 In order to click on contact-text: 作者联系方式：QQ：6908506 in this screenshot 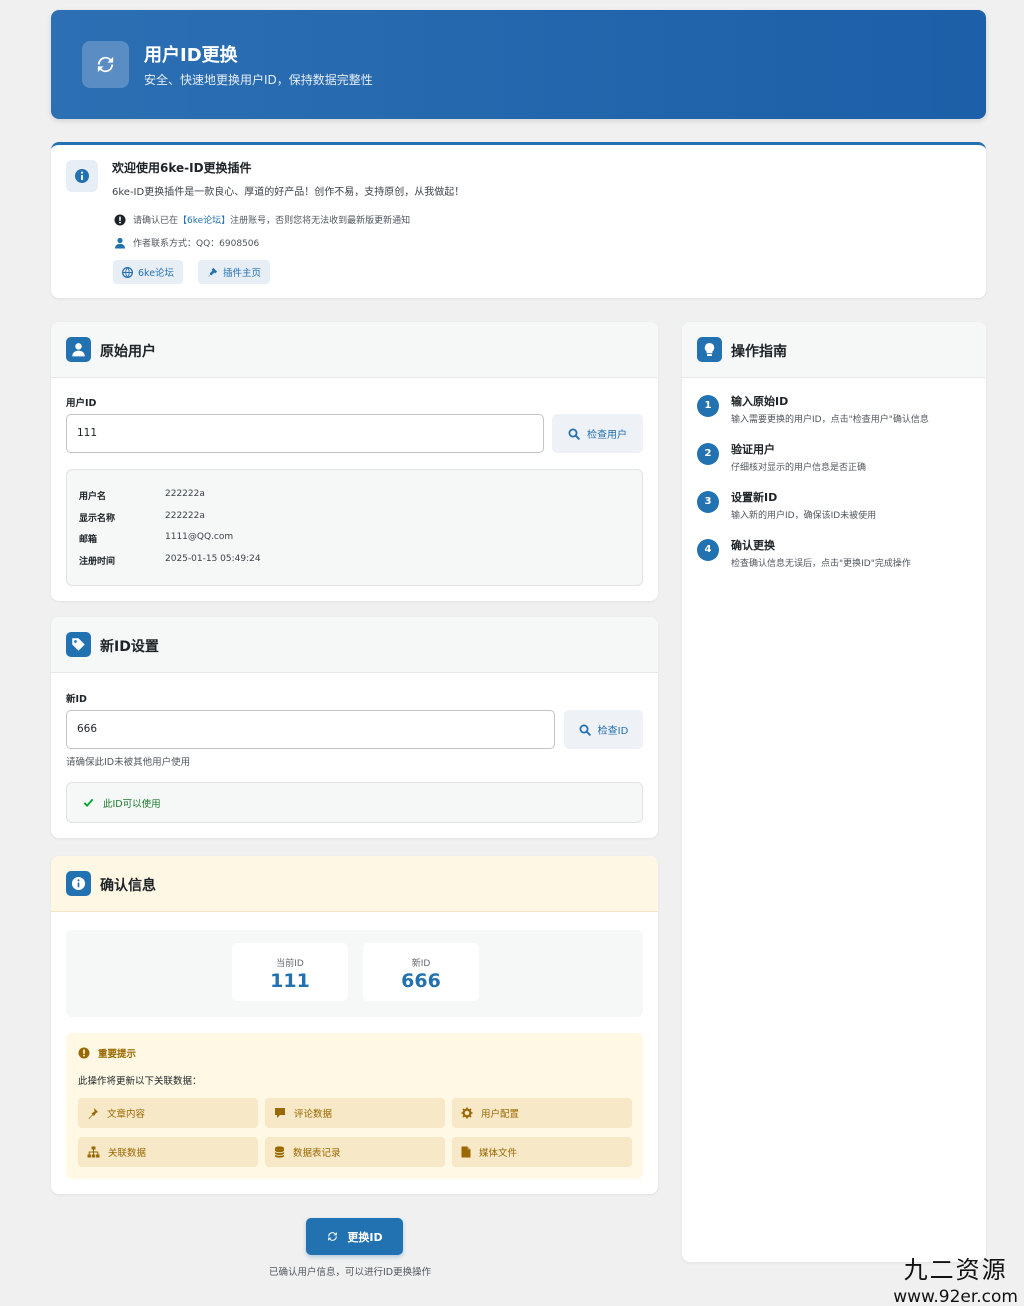, I will do `click(196, 244)`.